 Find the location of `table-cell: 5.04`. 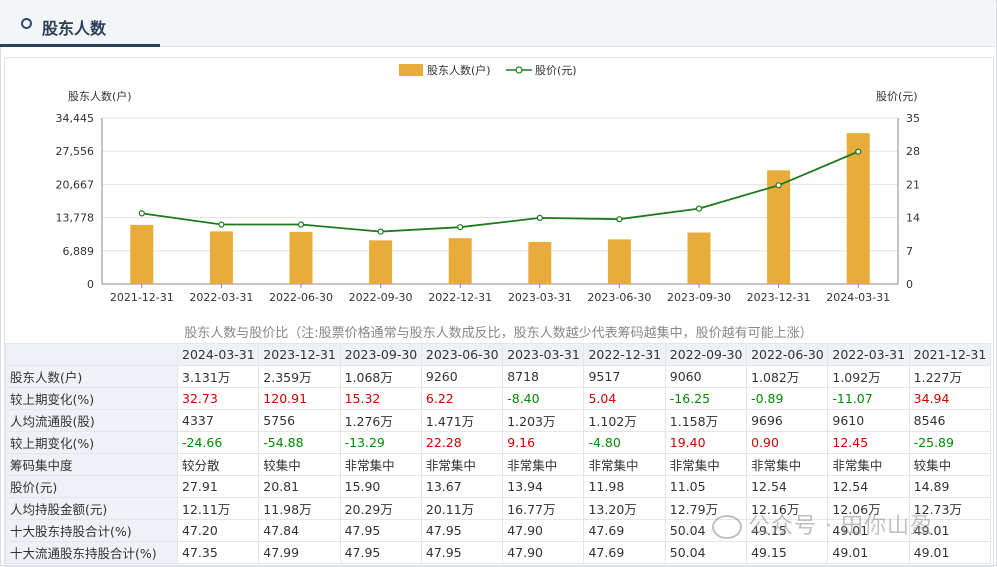

table-cell: 5.04 is located at coordinates (624, 398).